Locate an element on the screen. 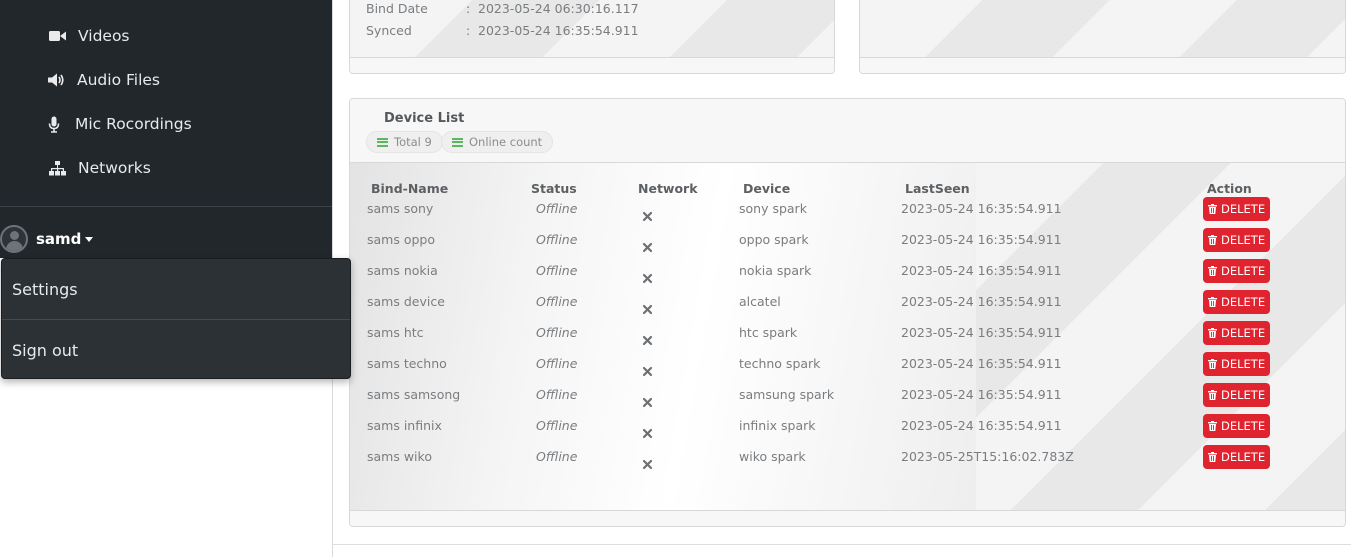 The height and width of the screenshot is (557, 1351). settings-menu-item: Settings is located at coordinates (176, 289).